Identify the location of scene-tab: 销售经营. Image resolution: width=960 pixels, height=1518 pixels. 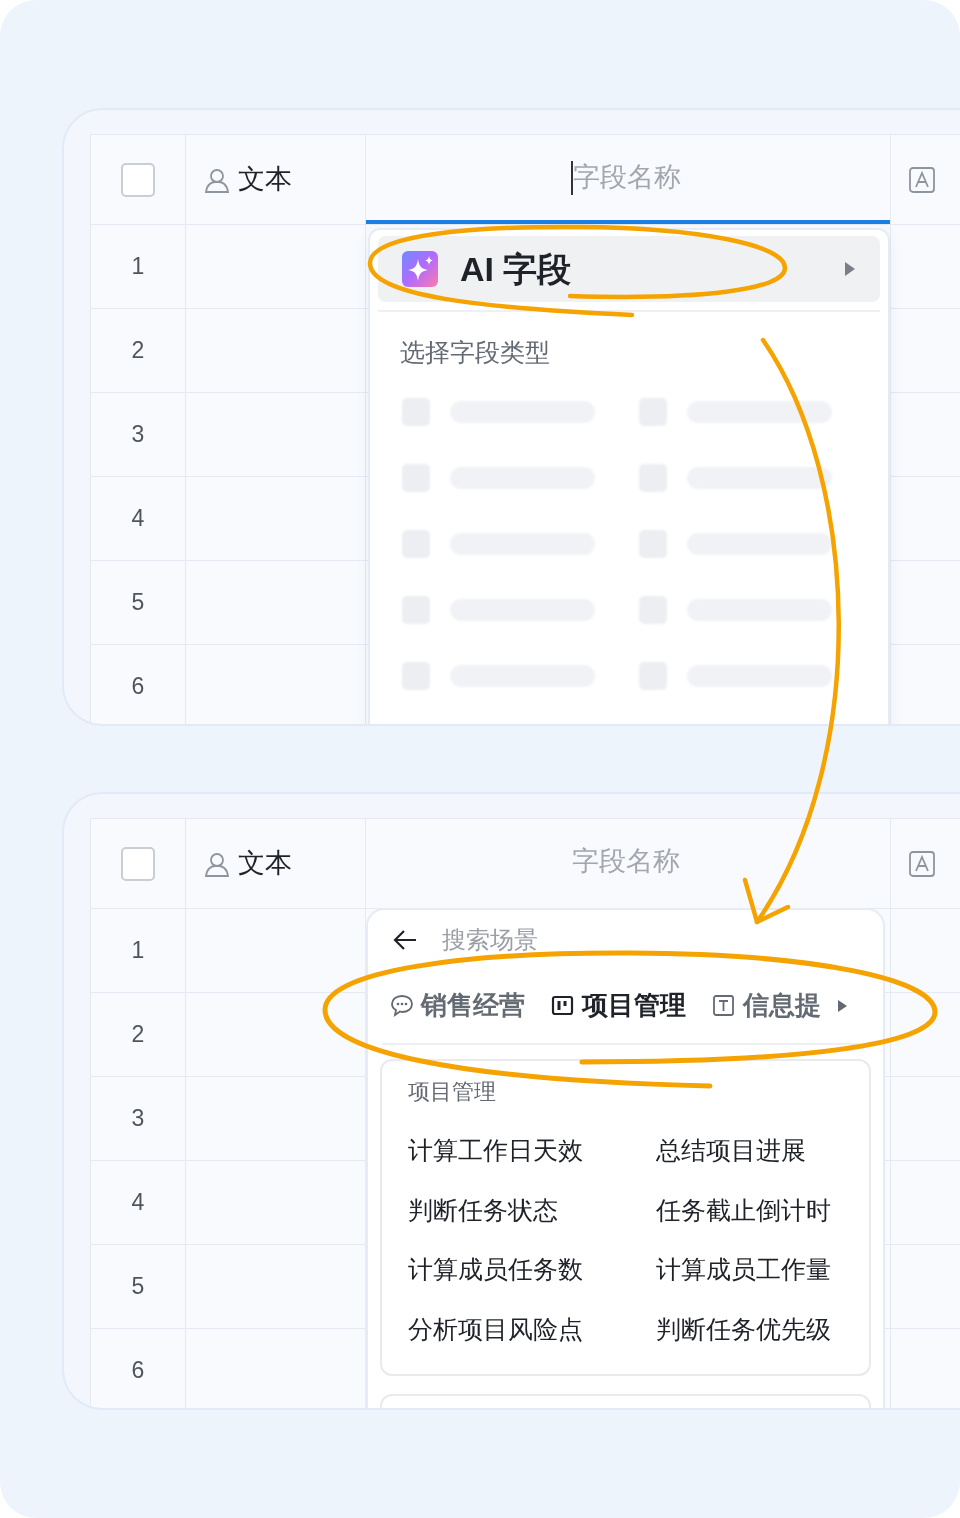
(457, 1012).